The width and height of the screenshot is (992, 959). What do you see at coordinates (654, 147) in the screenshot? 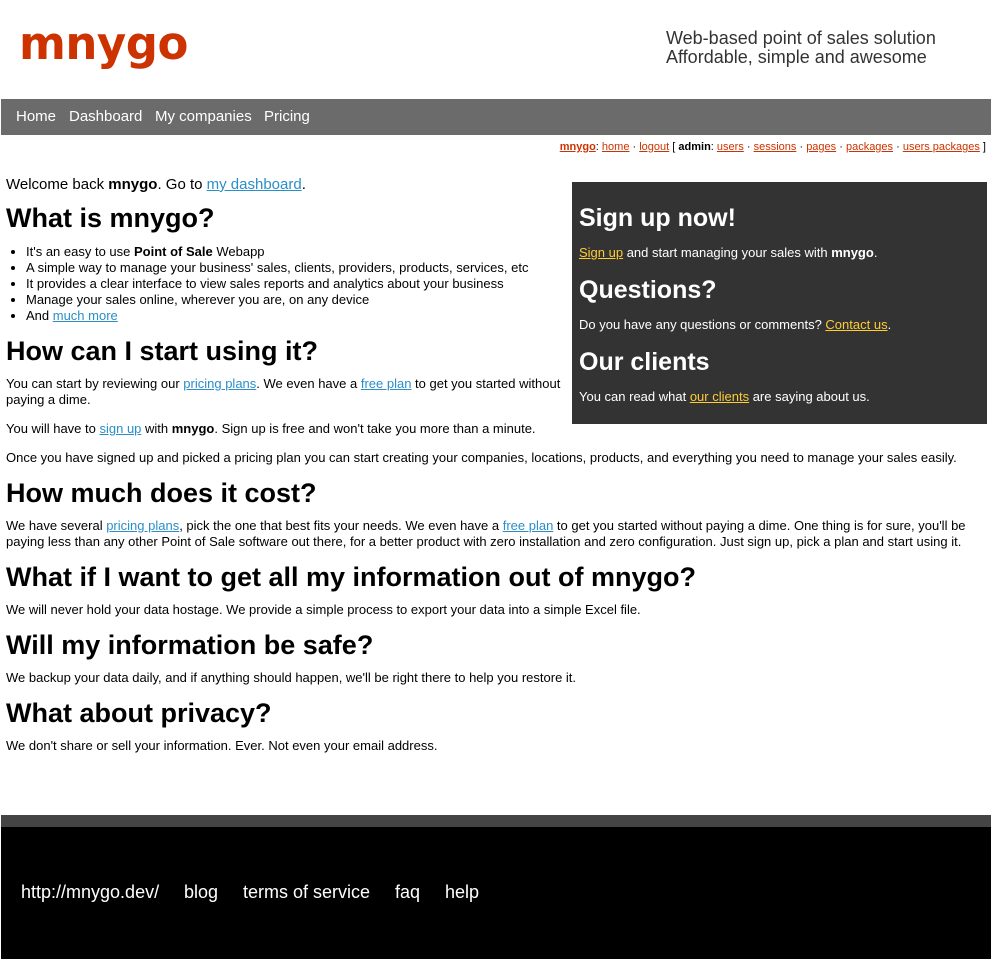
I see `admin-logout-link: logout` at bounding box center [654, 147].